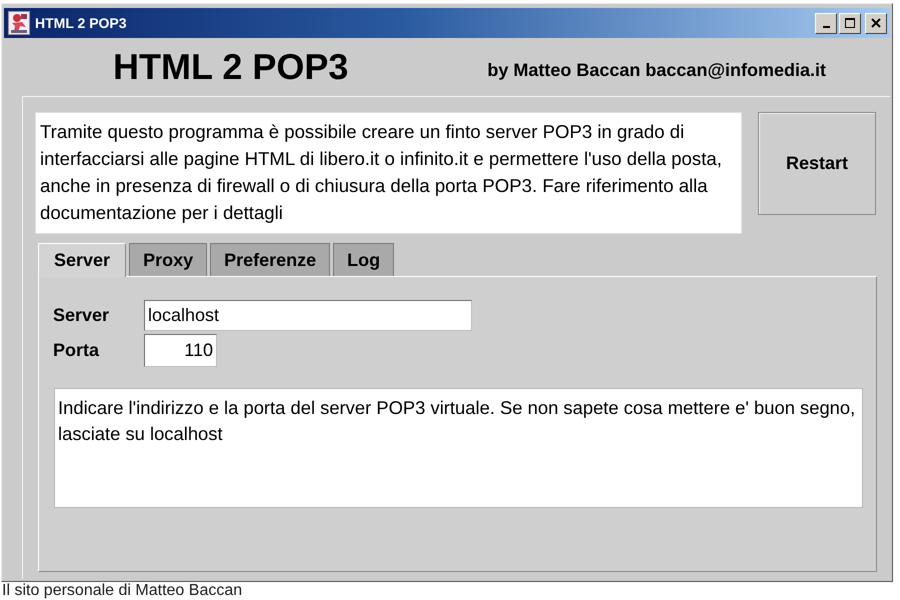 The image size is (900, 600). I want to click on port-label: Porta, so click(76, 350).